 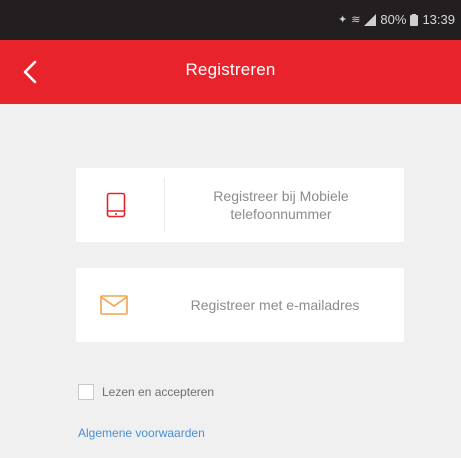 What do you see at coordinates (86, 392) in the screenshot?
I see `accept-checkbox` at bounding box center [86, 392].